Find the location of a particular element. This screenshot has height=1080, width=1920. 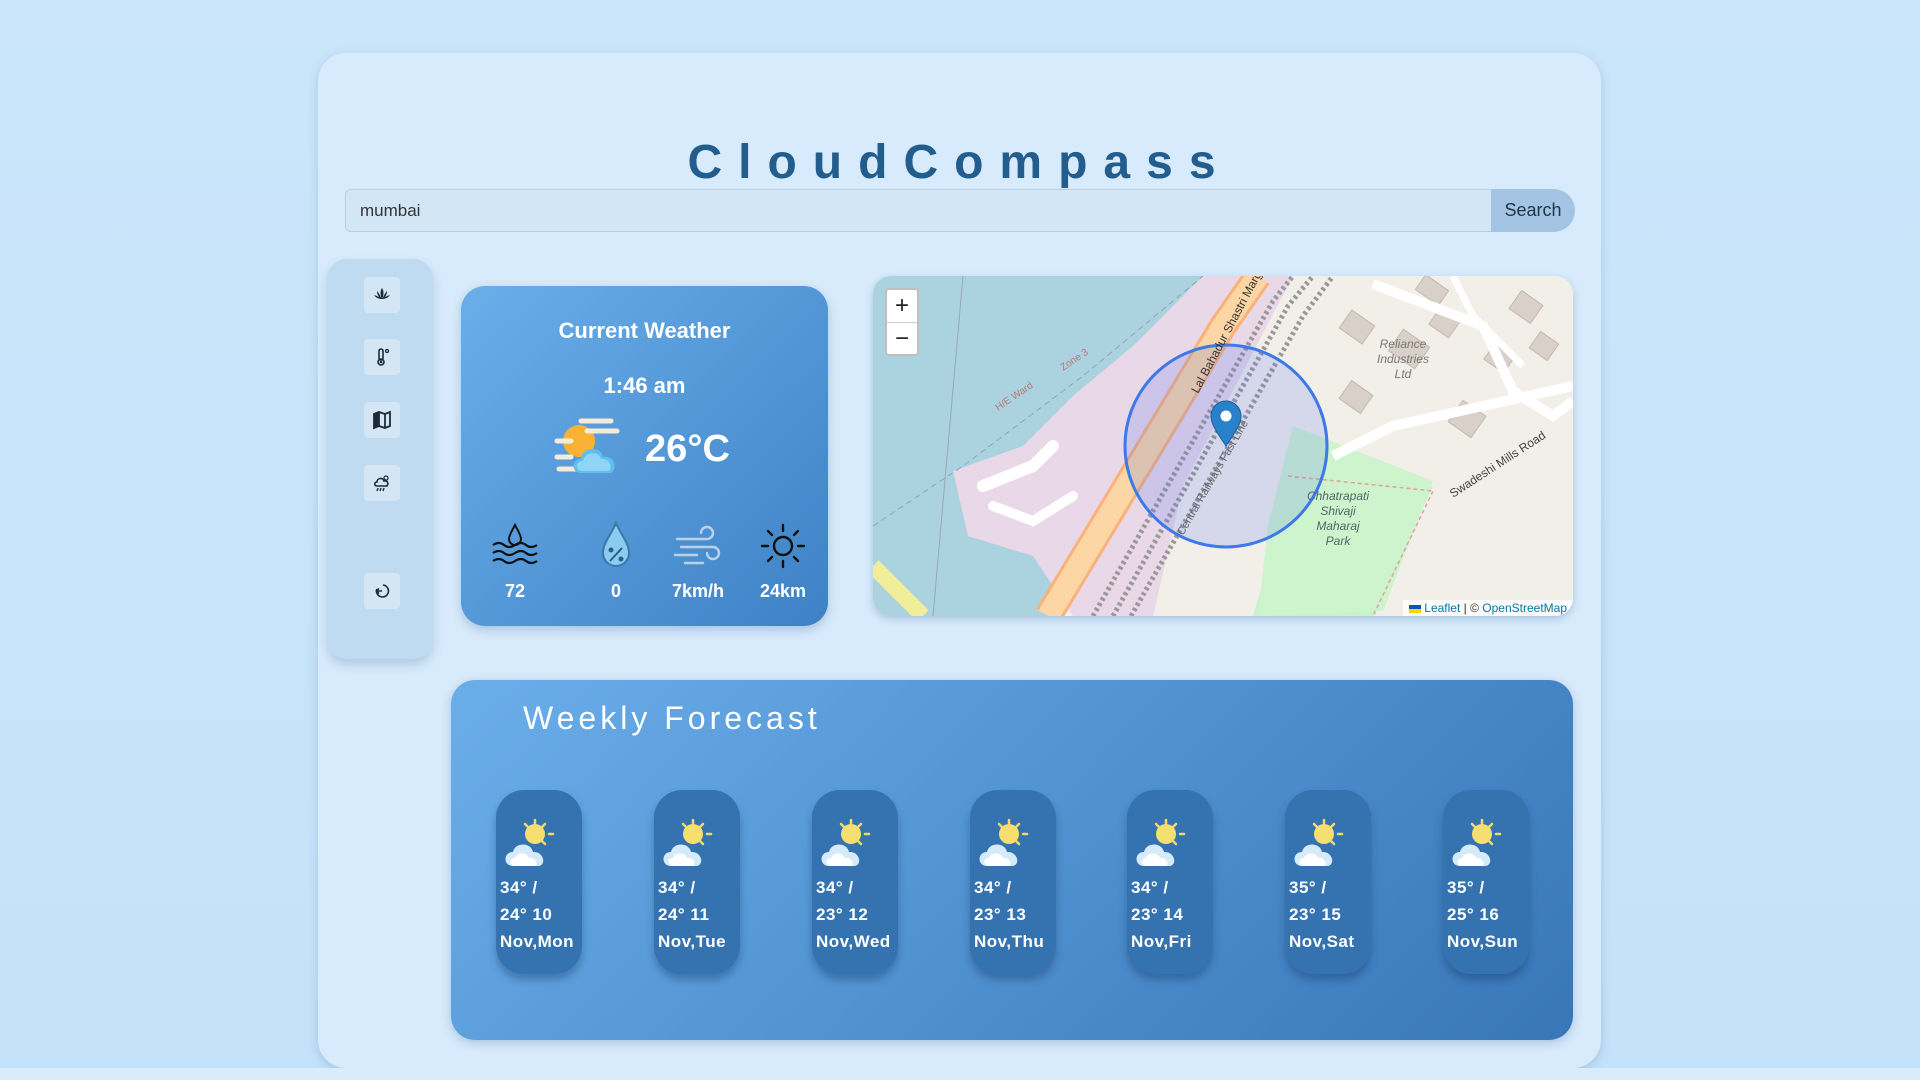

weekly-forecast-title: Weekly Forecast is located at coordinates (672, 718).